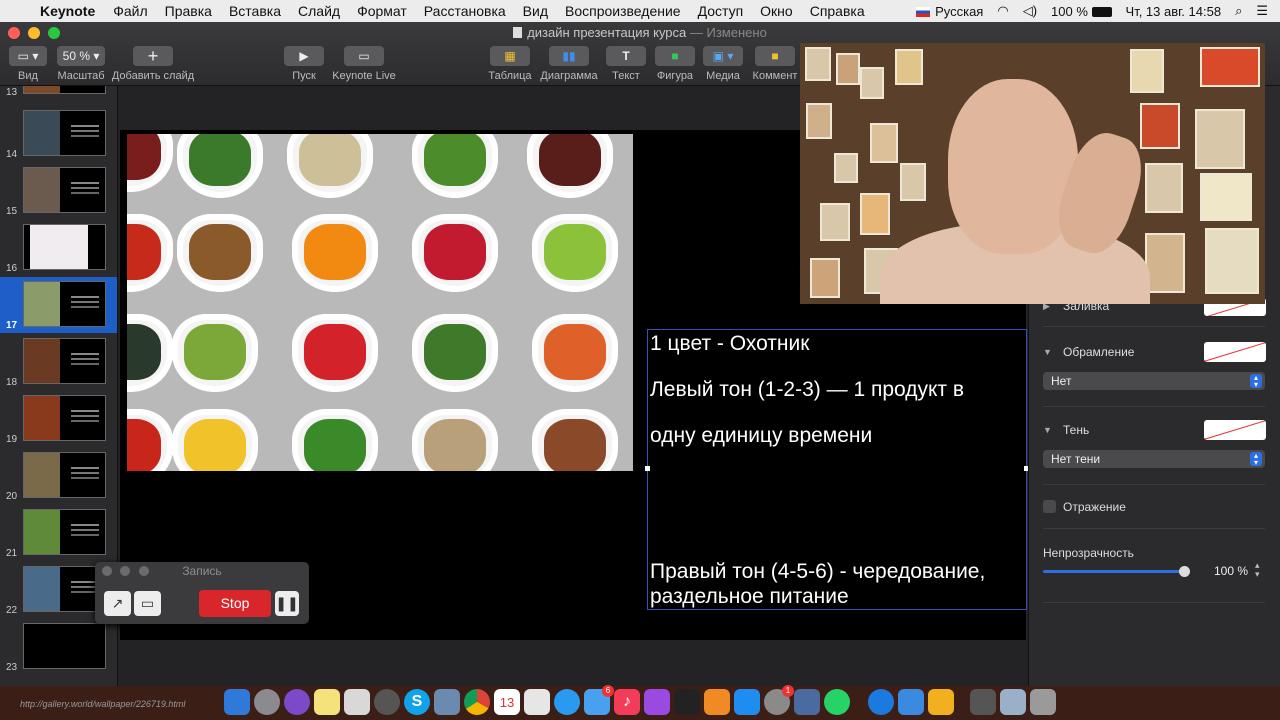 The width and height of the screenshot is (1280, 720). What do you see at coordinates (1262, 11) in the screenshot?
I see `control-center-icon: ☰` at bounding box center [1262, 11].